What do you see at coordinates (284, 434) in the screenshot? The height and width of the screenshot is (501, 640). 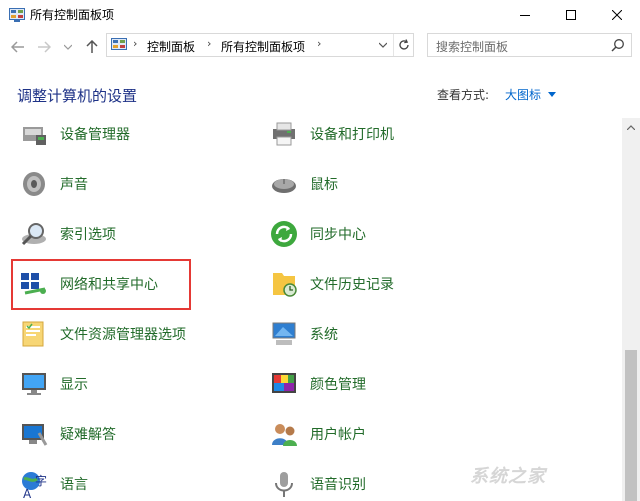 I see `user-accounts-icon` at bounding box center [284, 434].